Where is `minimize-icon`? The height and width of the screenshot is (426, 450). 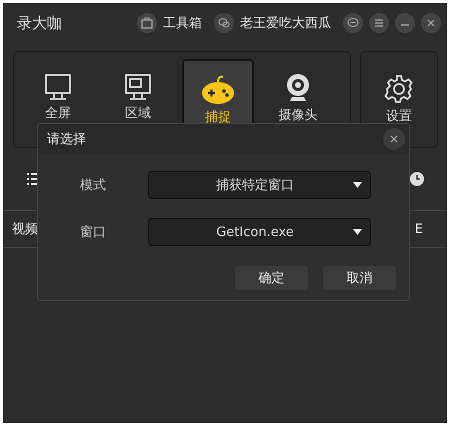 minimize-icon is located at coordinates (405, 23).